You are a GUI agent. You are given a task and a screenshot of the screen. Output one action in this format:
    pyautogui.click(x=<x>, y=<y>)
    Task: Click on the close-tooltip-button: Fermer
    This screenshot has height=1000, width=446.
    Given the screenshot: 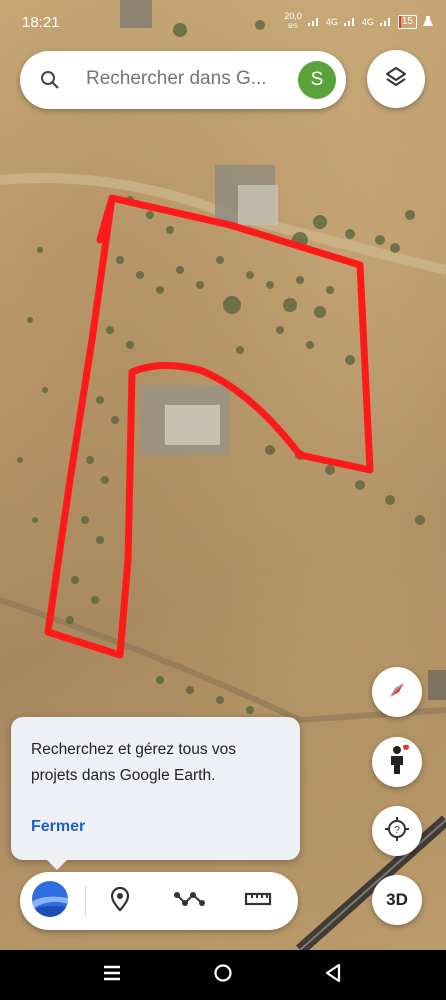 What is the action you would take?
    pyautogui.click(x=58, y=827)
    